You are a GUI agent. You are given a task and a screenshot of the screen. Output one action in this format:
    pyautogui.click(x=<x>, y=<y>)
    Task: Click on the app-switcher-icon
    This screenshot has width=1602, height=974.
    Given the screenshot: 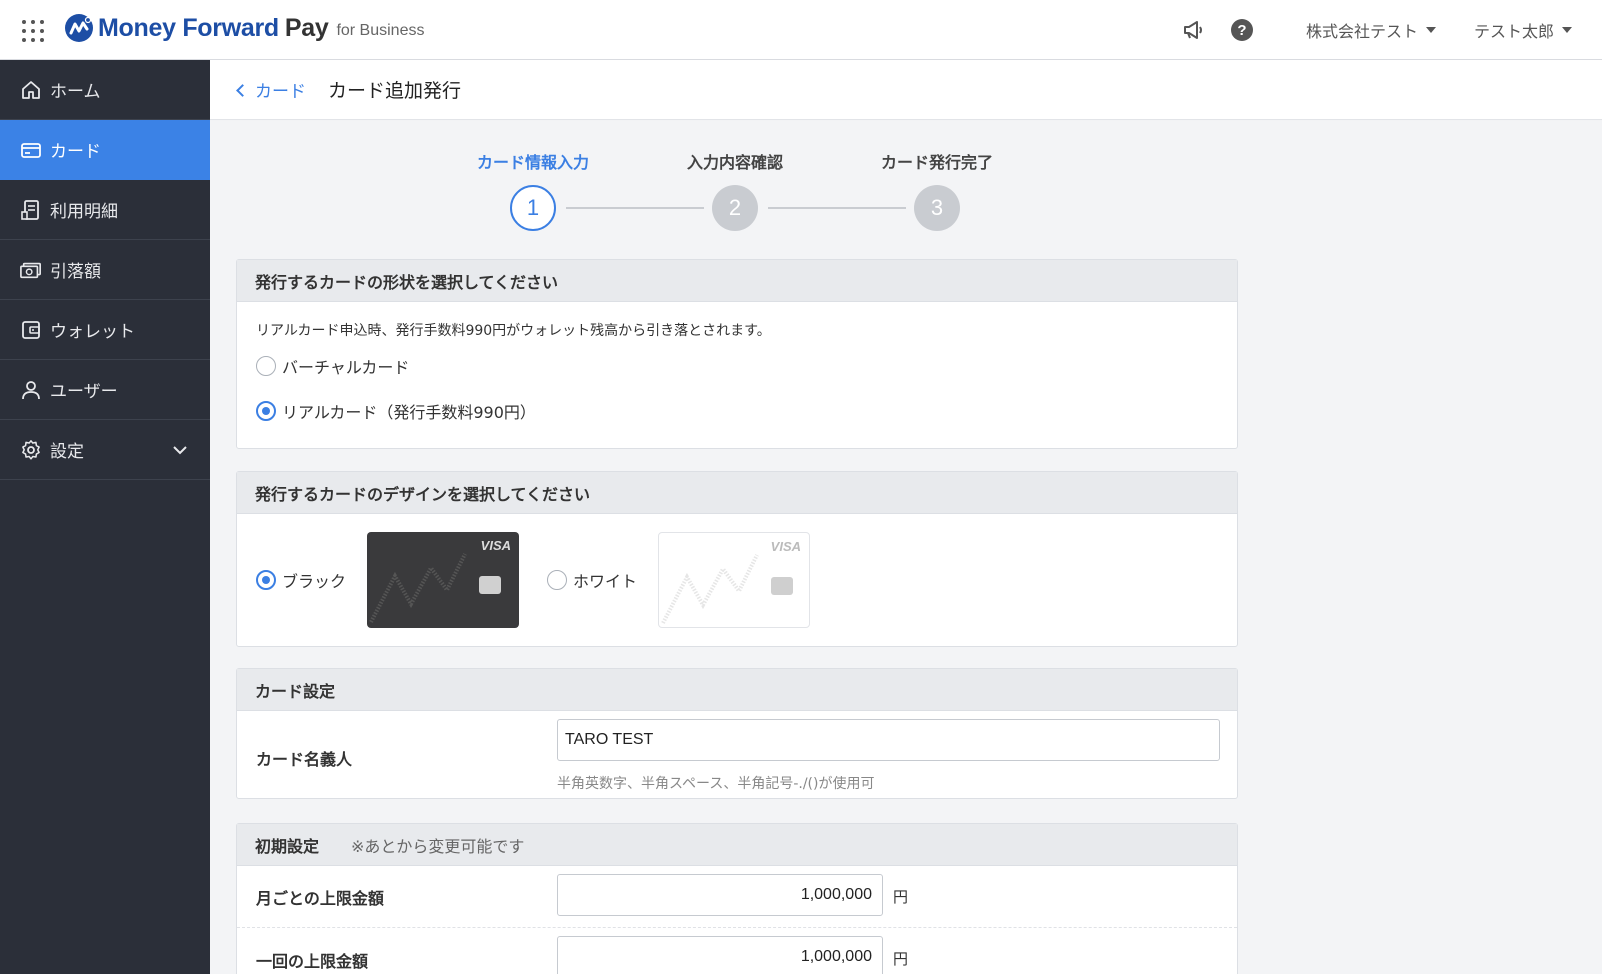 What is the action you would take?
    pyautogui.click(x=33, y=31)
    